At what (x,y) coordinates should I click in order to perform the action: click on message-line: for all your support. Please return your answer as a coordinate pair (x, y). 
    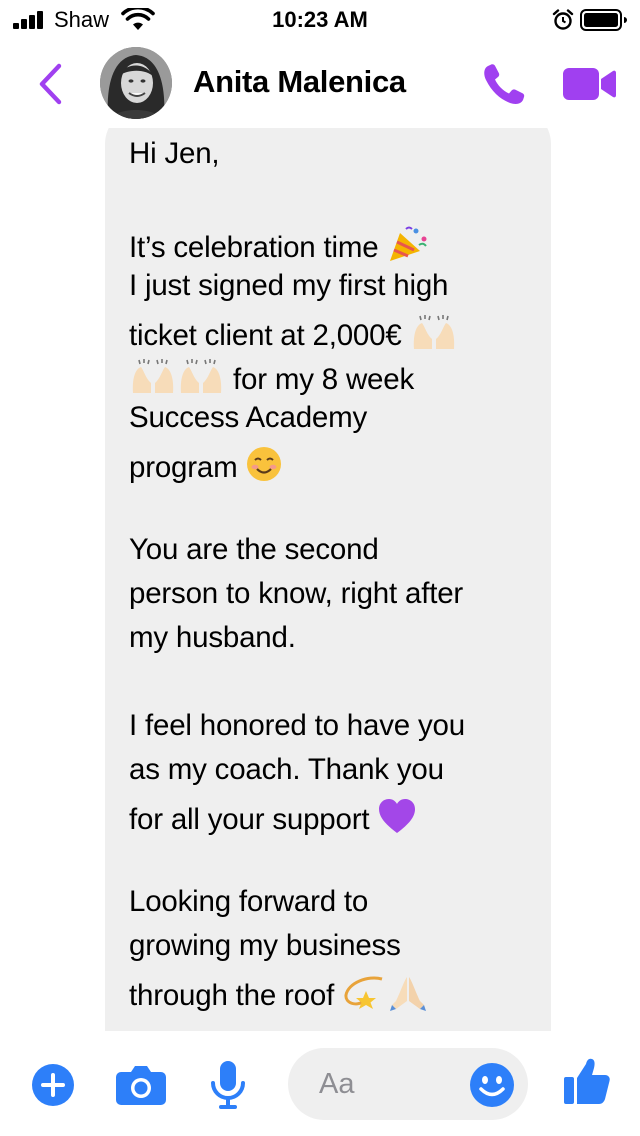
    Looking at the image, I should click on (273, 817).